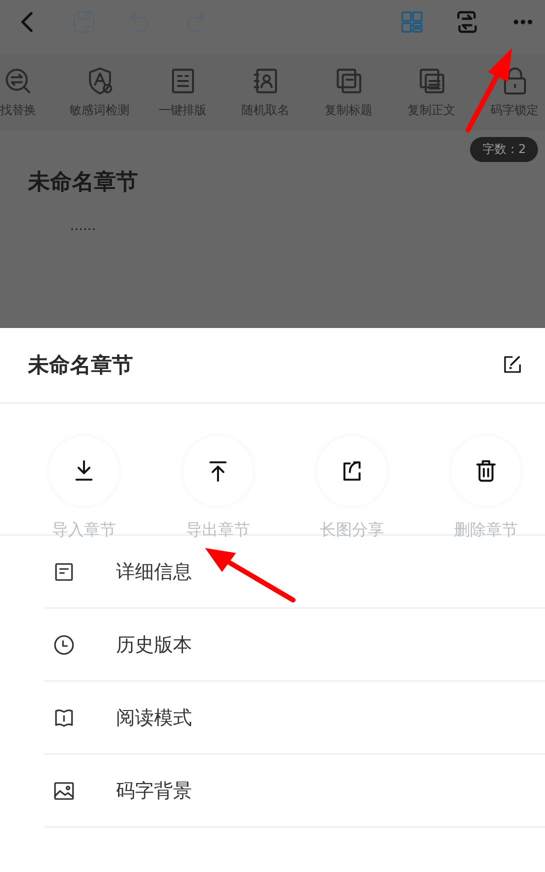 The height and width of the screenshot is (872, 545). What do you see at coordinates (504, 149) in the screenshot?
I see `word-count: 字数：2` at bounding box center [504, 149].